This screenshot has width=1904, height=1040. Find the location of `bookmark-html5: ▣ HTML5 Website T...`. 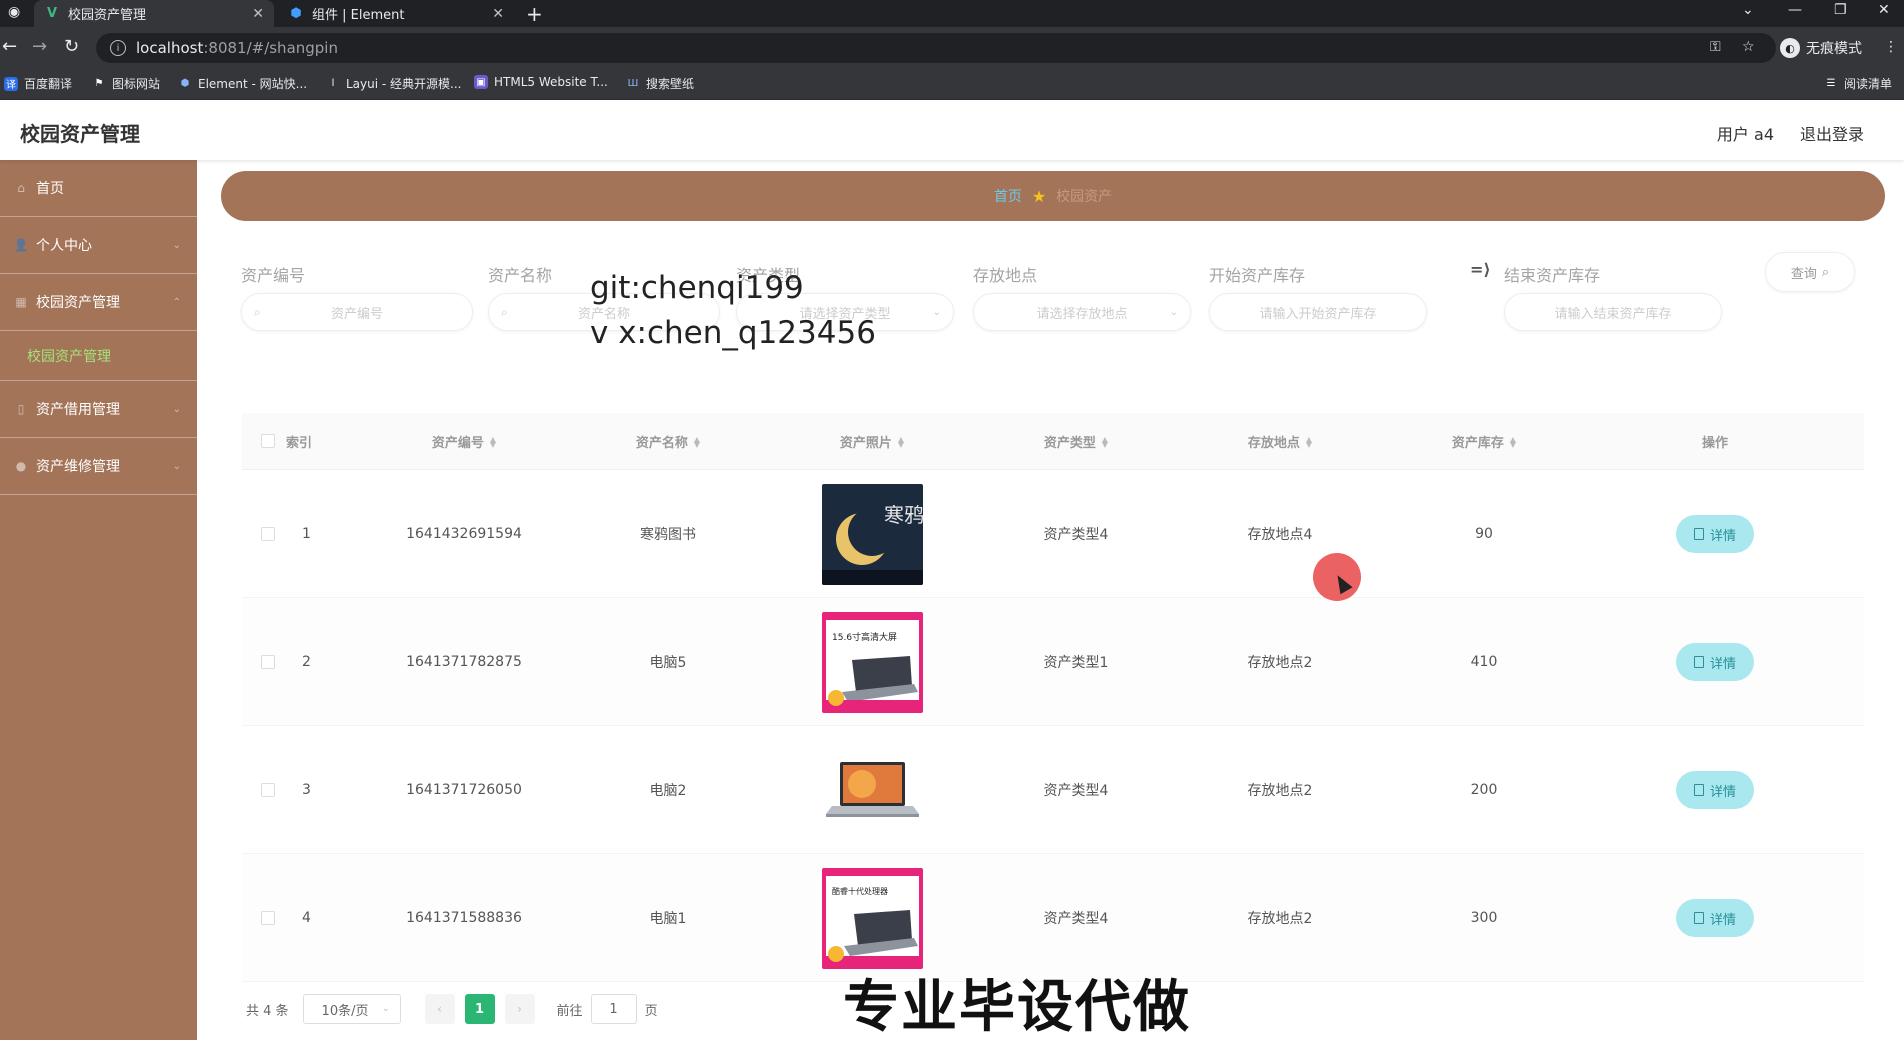

bookmark-html5: ▣ HTML5 Website T... is located at coordinates (541, 82).